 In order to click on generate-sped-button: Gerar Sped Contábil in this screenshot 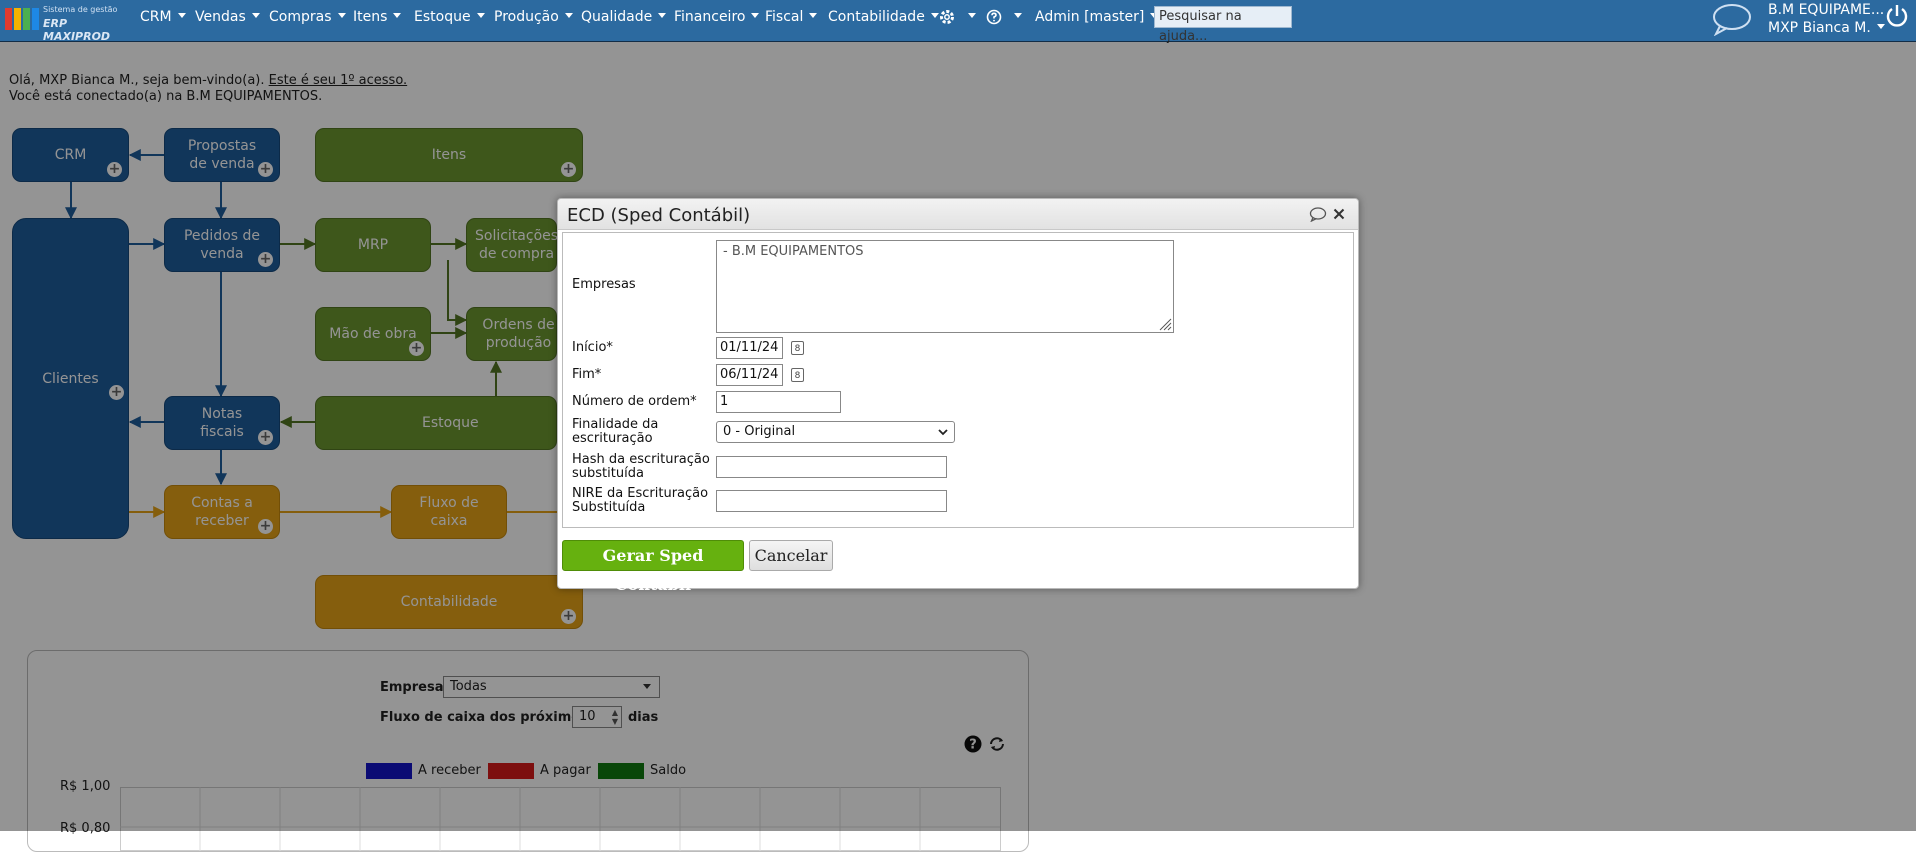, I will do `click(653, 567)`.